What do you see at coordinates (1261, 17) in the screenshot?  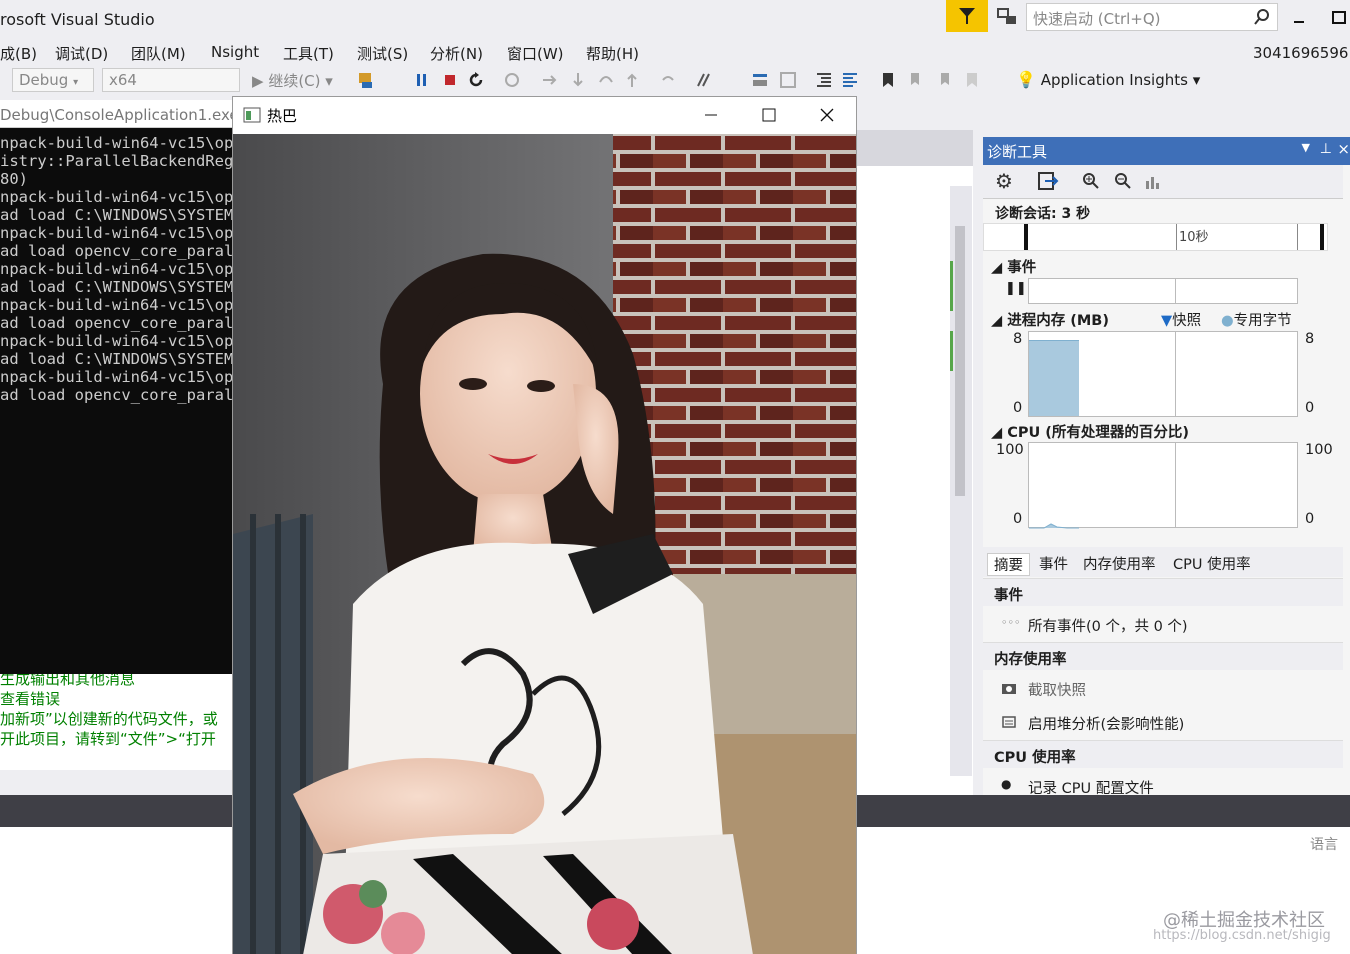 I see `search-icon` at bounding box center [1261, 17].